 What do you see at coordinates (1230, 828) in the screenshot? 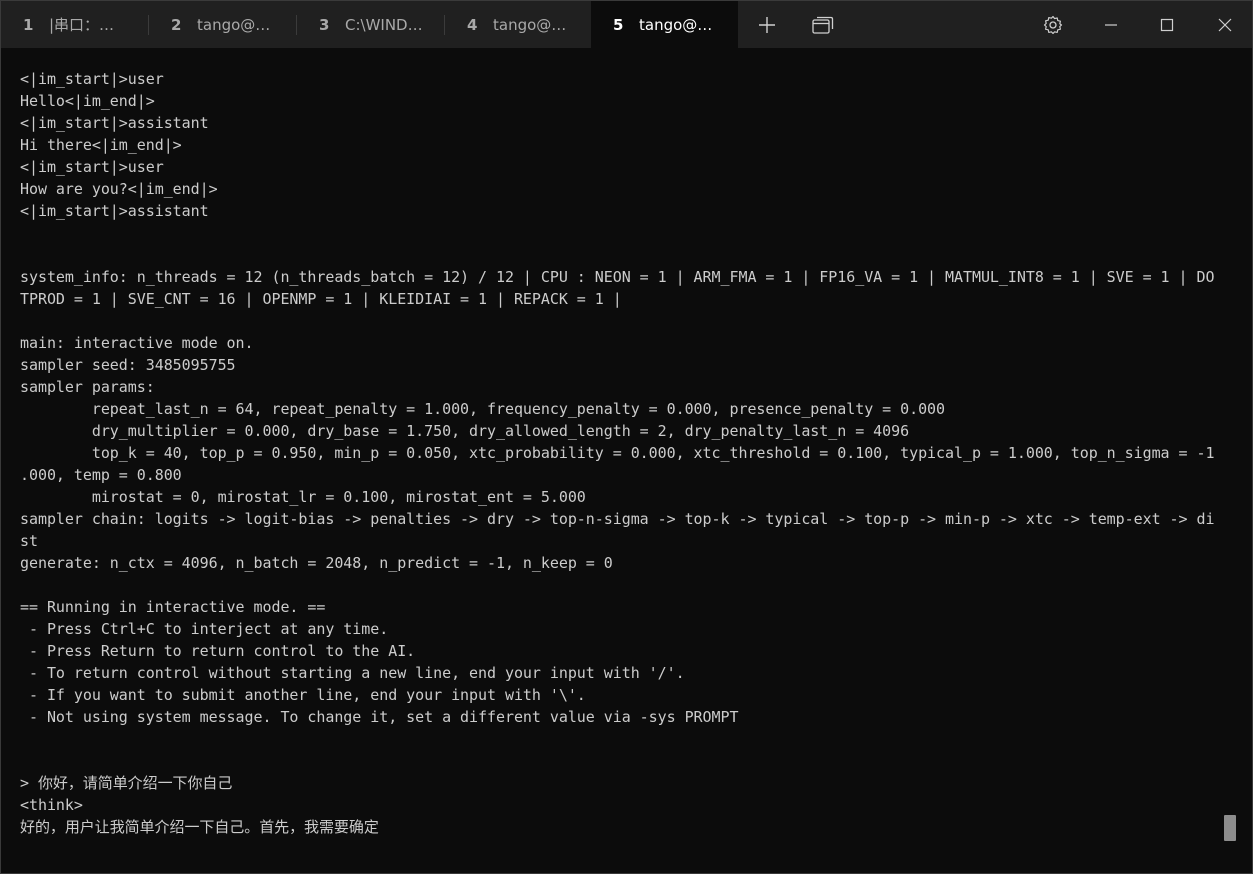
I see `scrollbar-thumb` at bounding box center [1230, 828].